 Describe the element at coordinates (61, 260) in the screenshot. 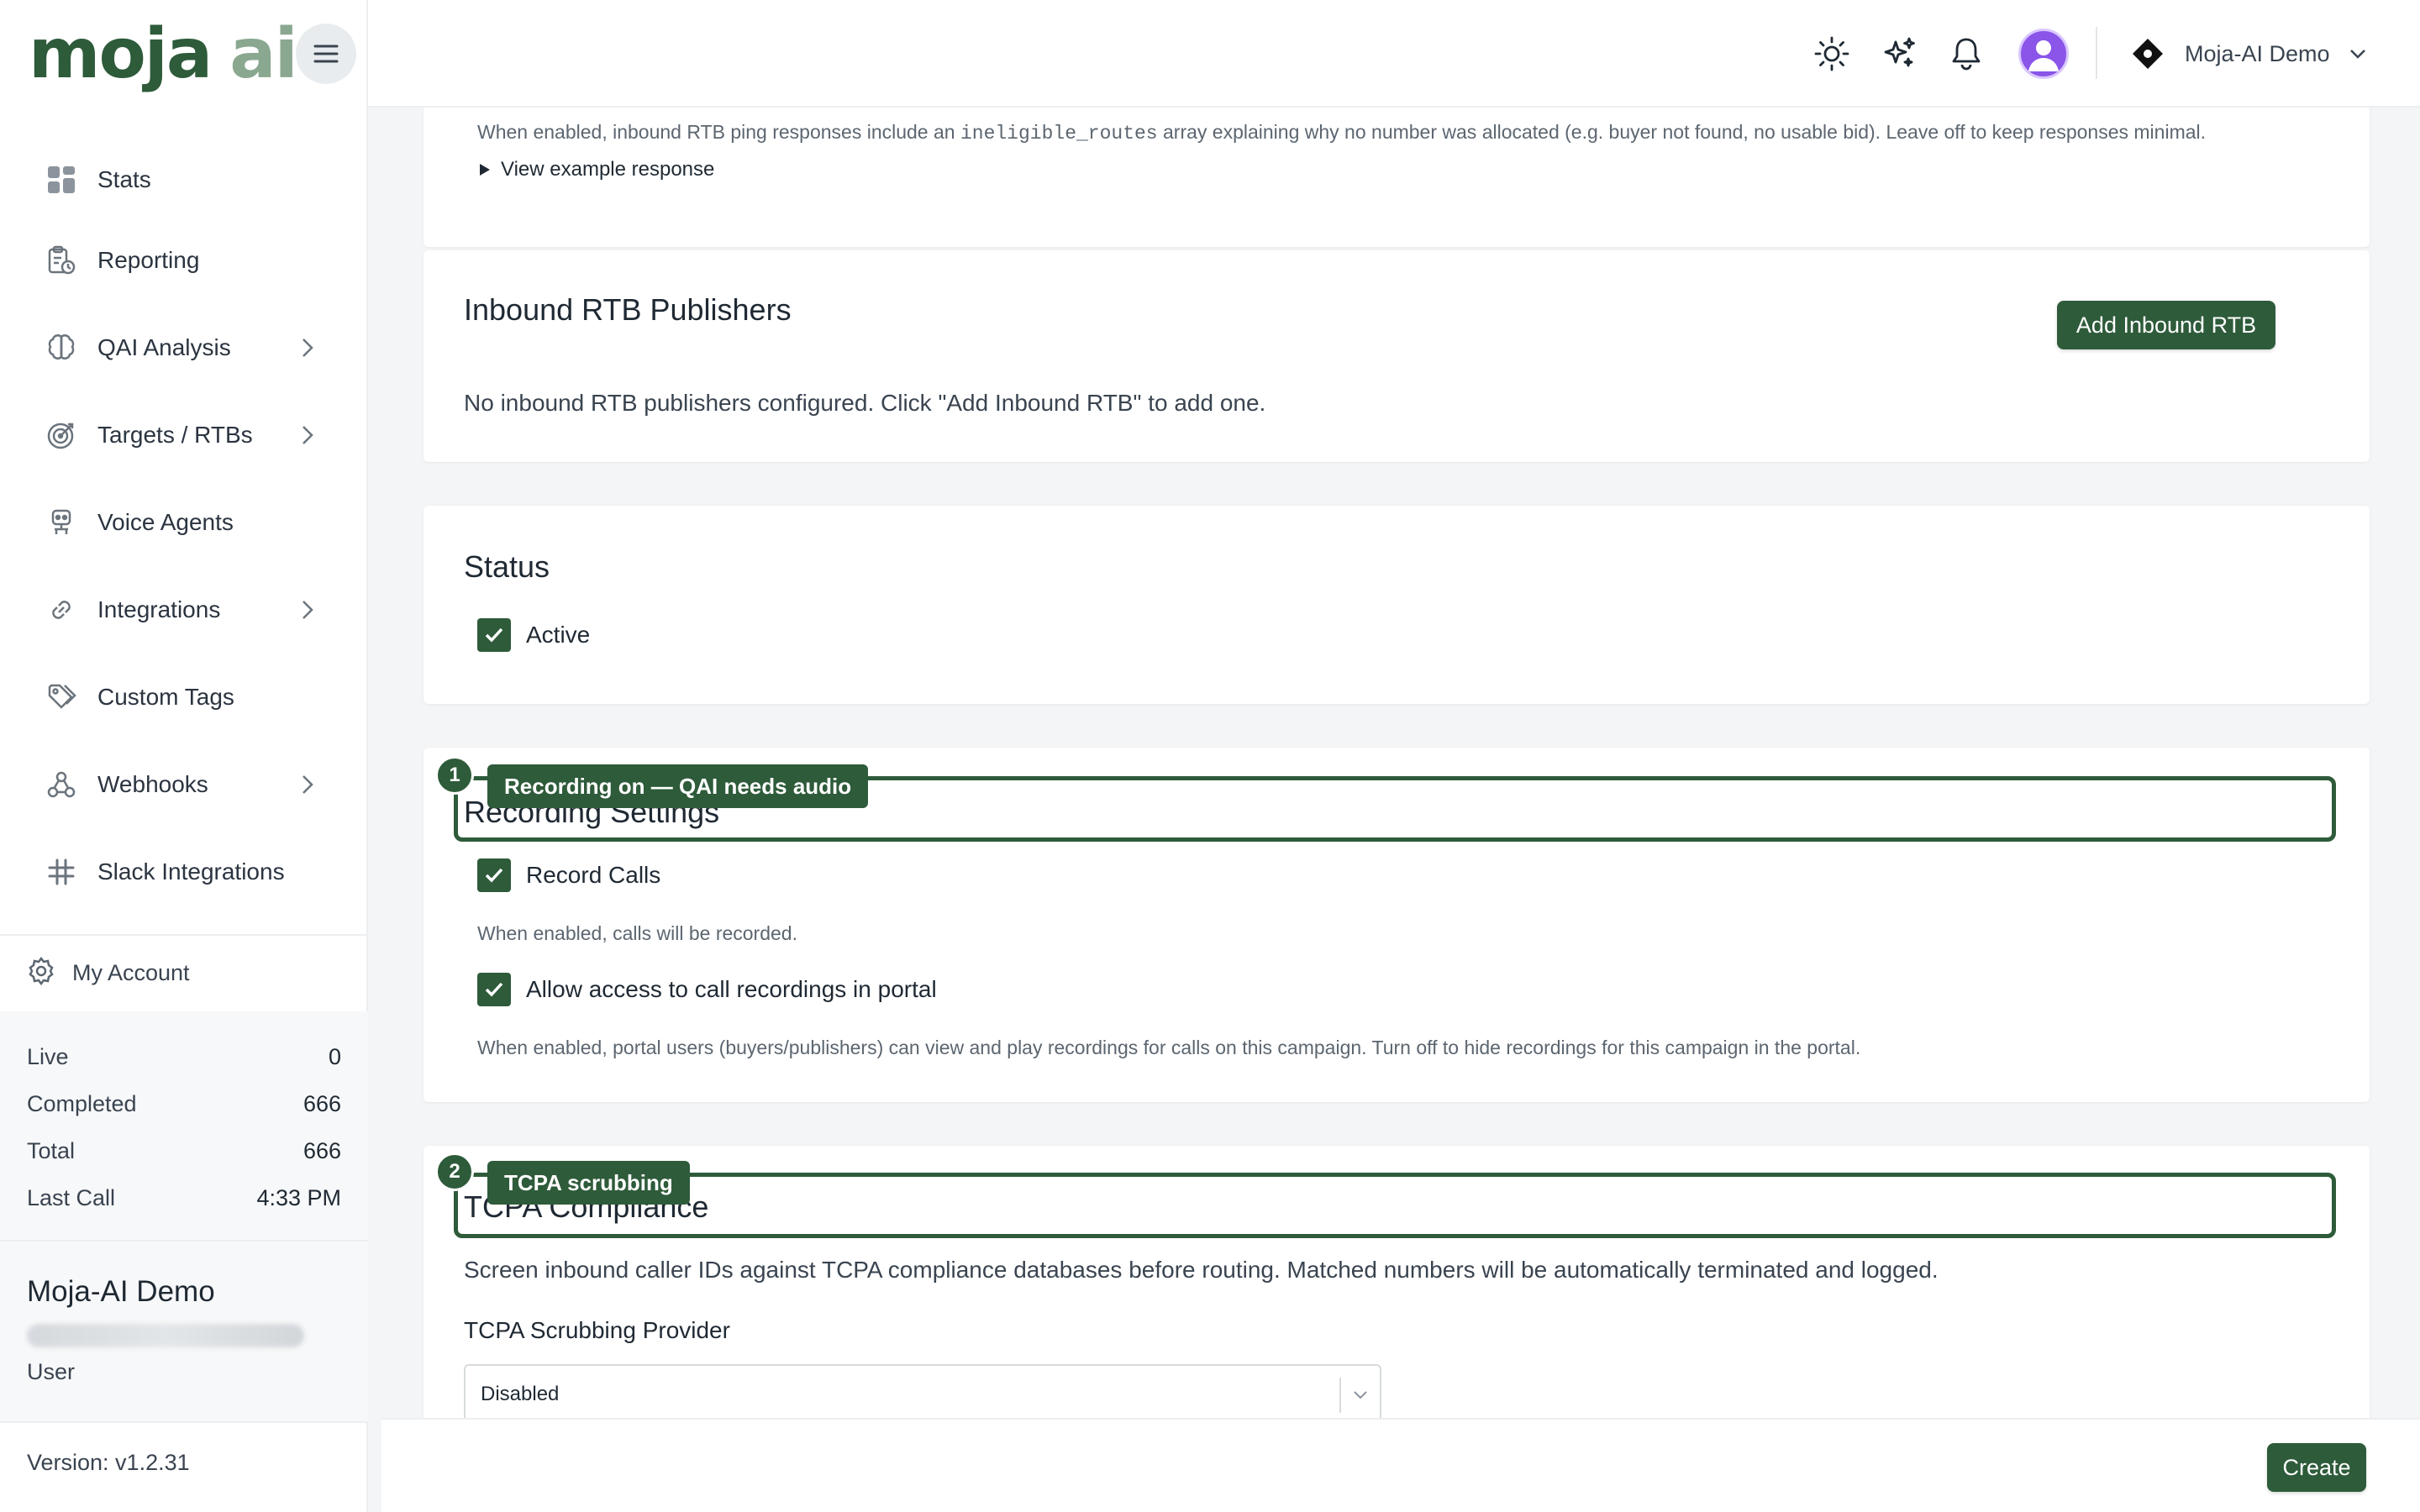

I see `clipboard-clock-icon` at that location.